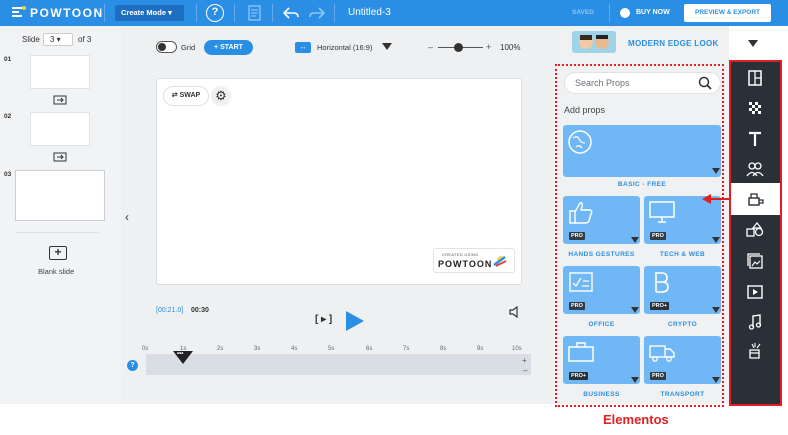 The width and height of the screenshot is (788, 435). Describe the element at coordinates (145, 349) in the screenshot. I see `timeline-tick: 0s` at that location.